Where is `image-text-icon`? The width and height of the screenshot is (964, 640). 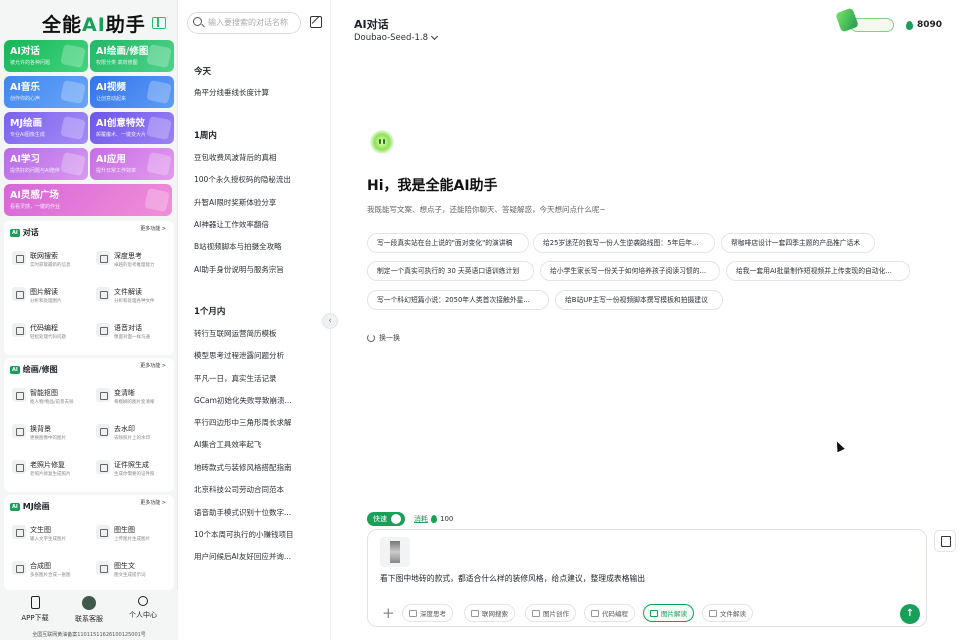 image-text-icon is located at coordinates (103, 568).